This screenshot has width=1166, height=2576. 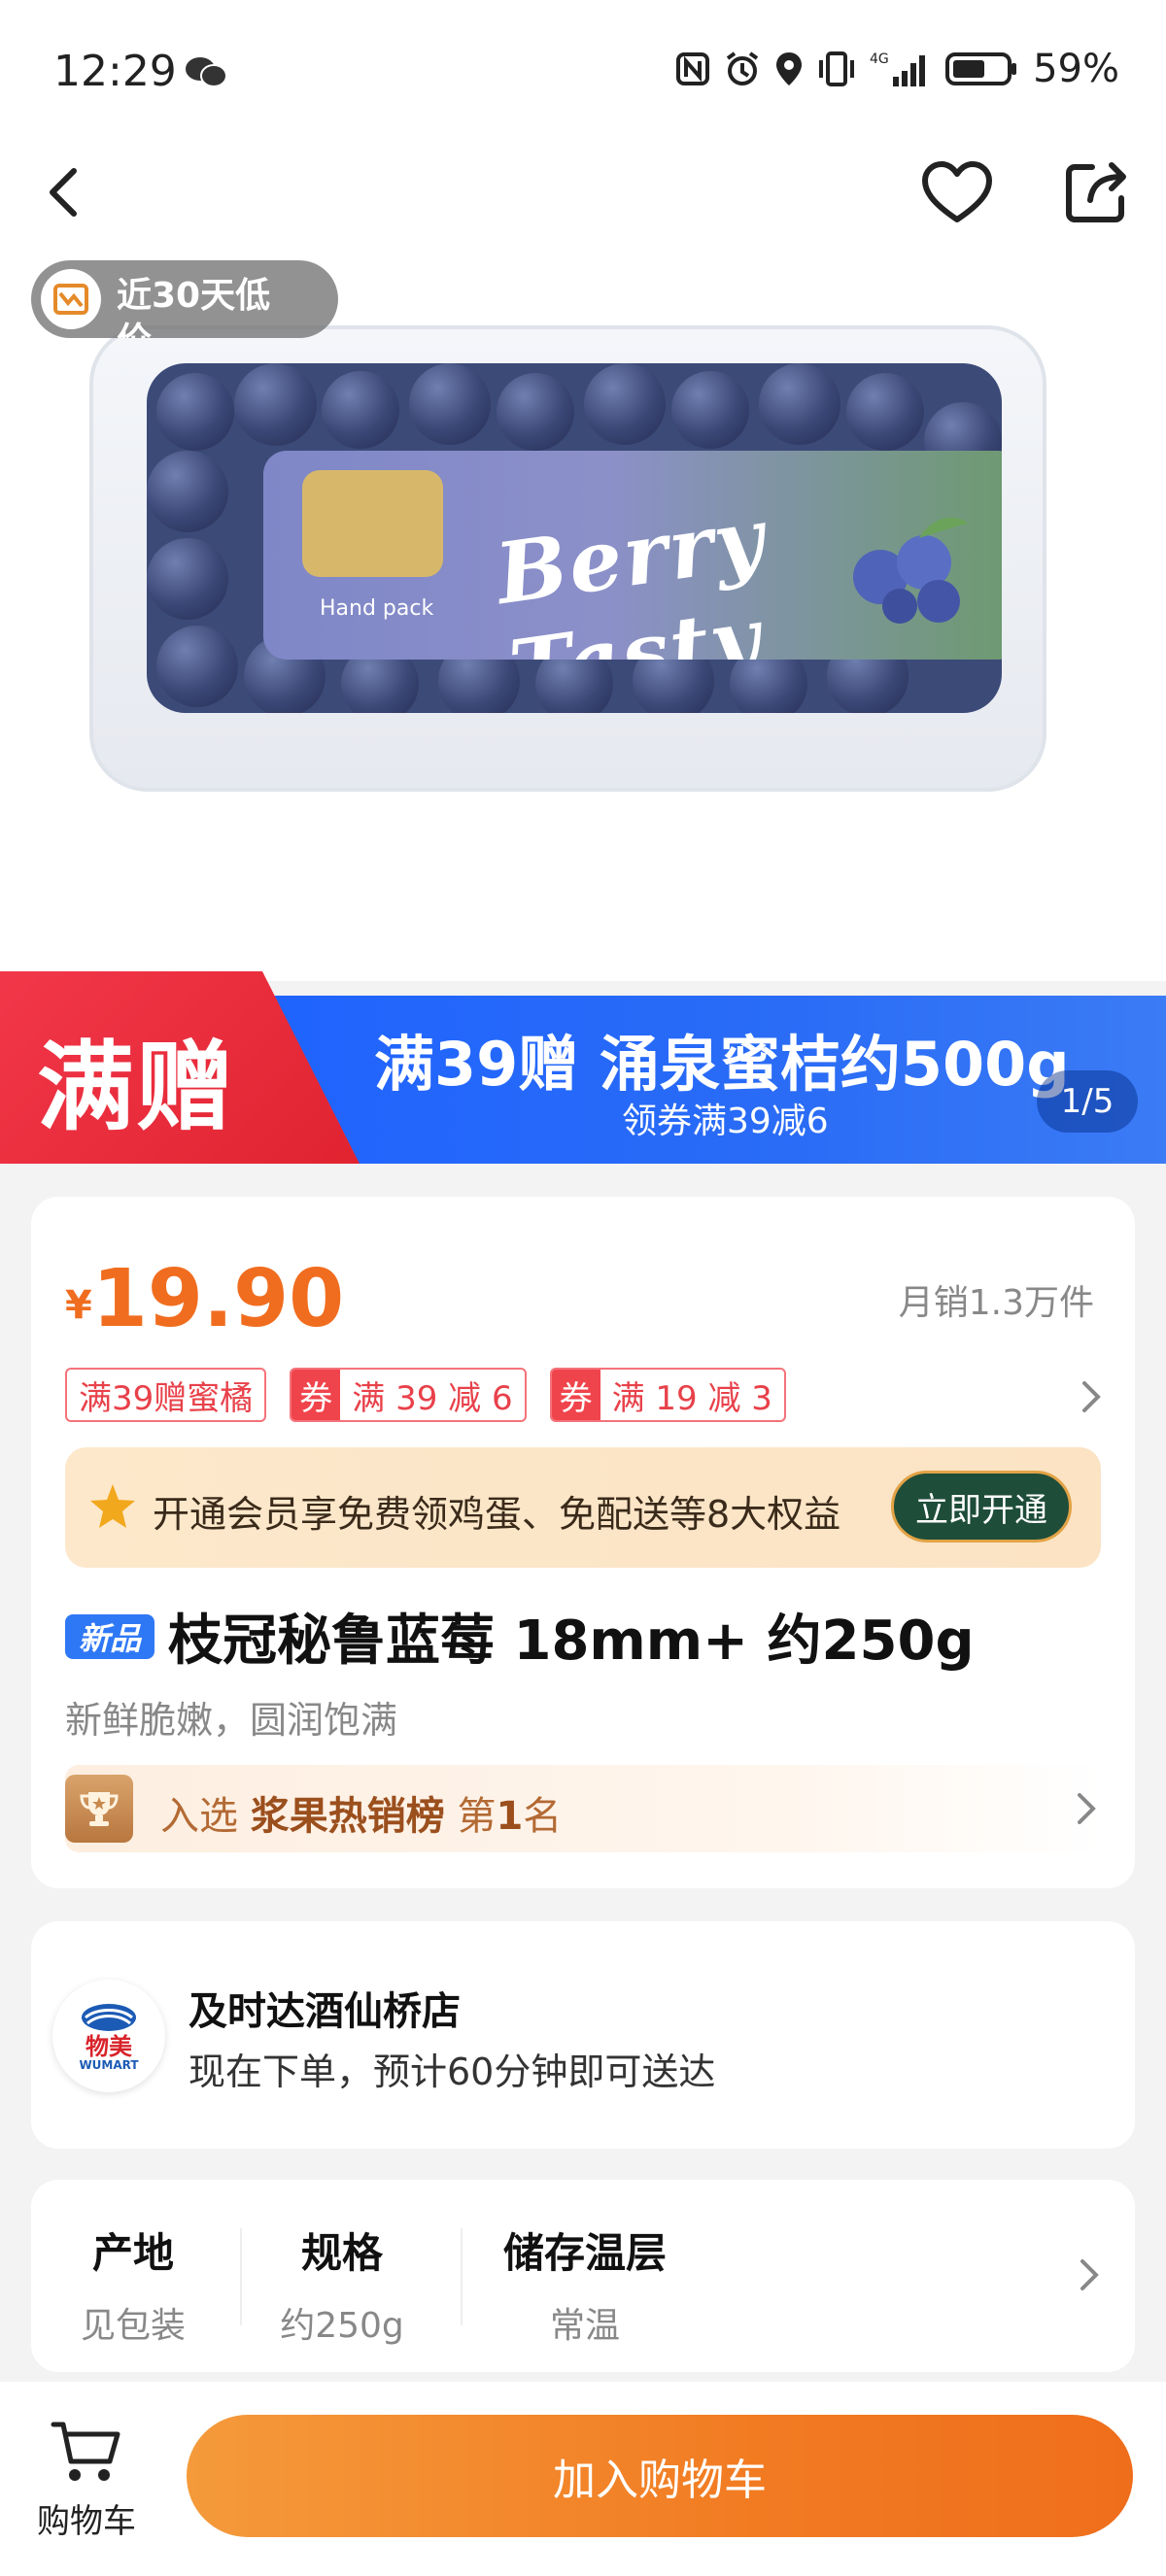 I want to click on currency-symbol: ¥, so click(x=78, y=1305).